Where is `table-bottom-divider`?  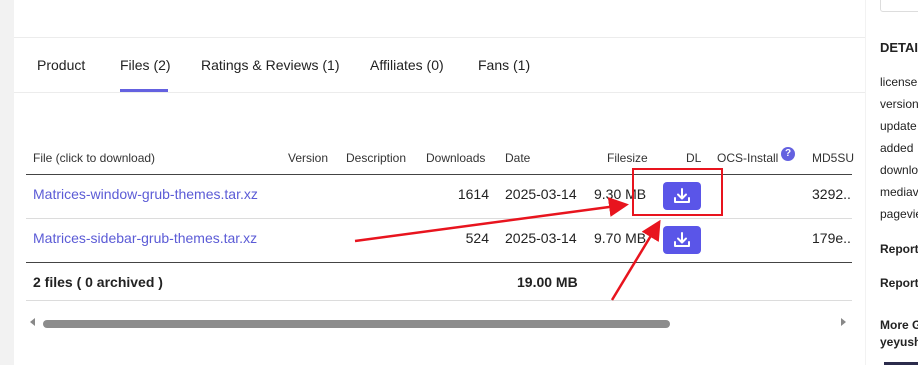
table-bottom-divider is located at coordinates (439, 300).